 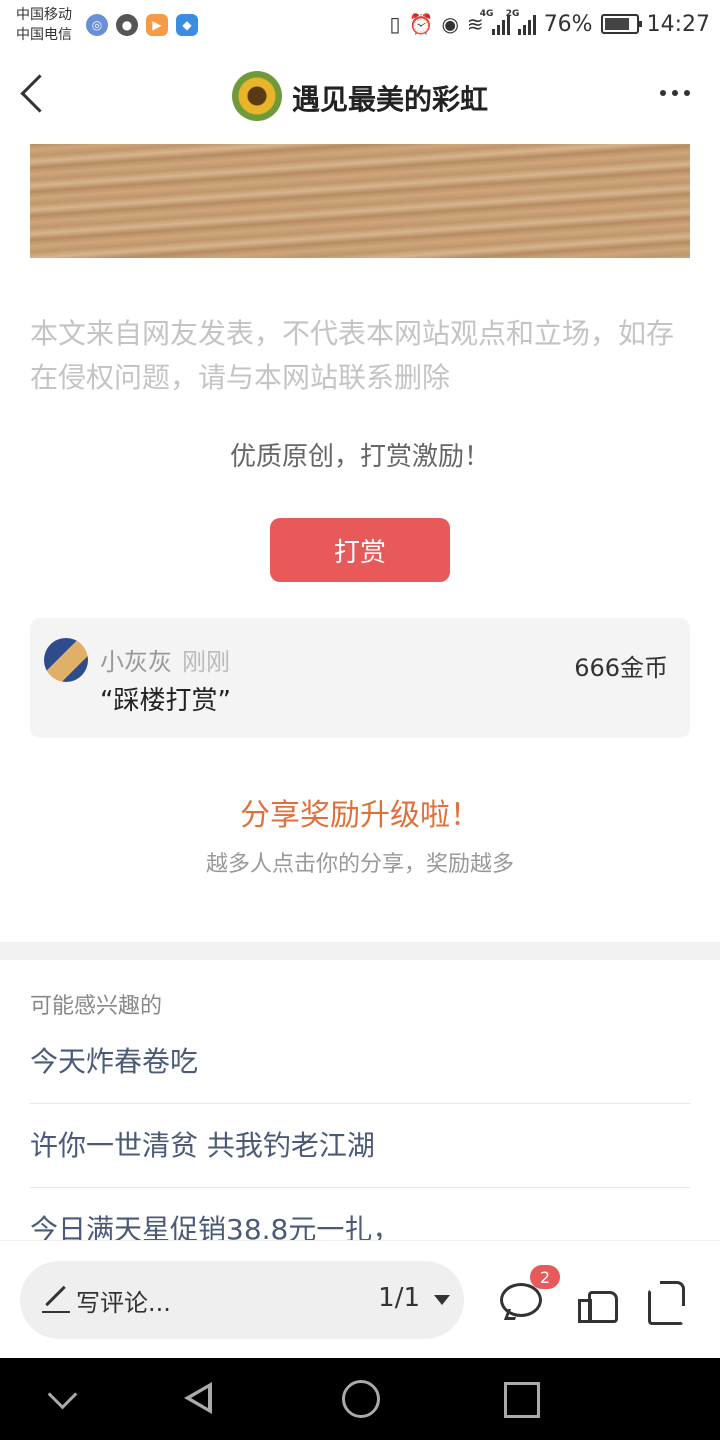 What do you see at coordinates (521, 1301) in the screenshot?
I see `comment-bubble-icon` at bounding box center [521, 1301].